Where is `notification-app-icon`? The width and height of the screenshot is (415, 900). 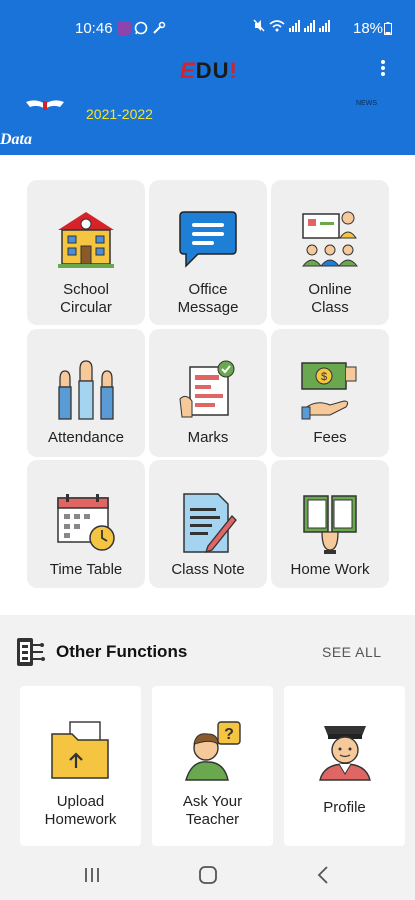 notification-app-icon is located at coordinates (124, 28).